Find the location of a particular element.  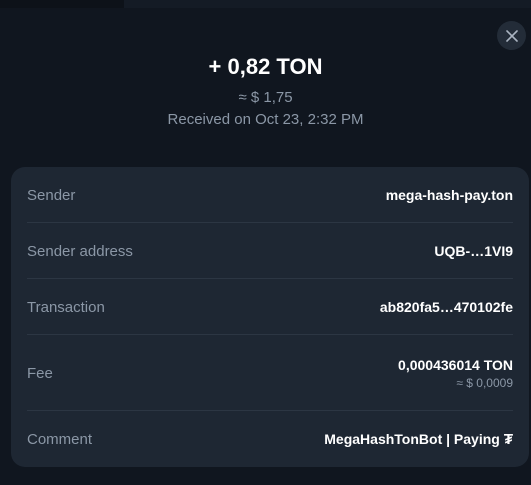

close-icon is located at coordinates (511, 35).